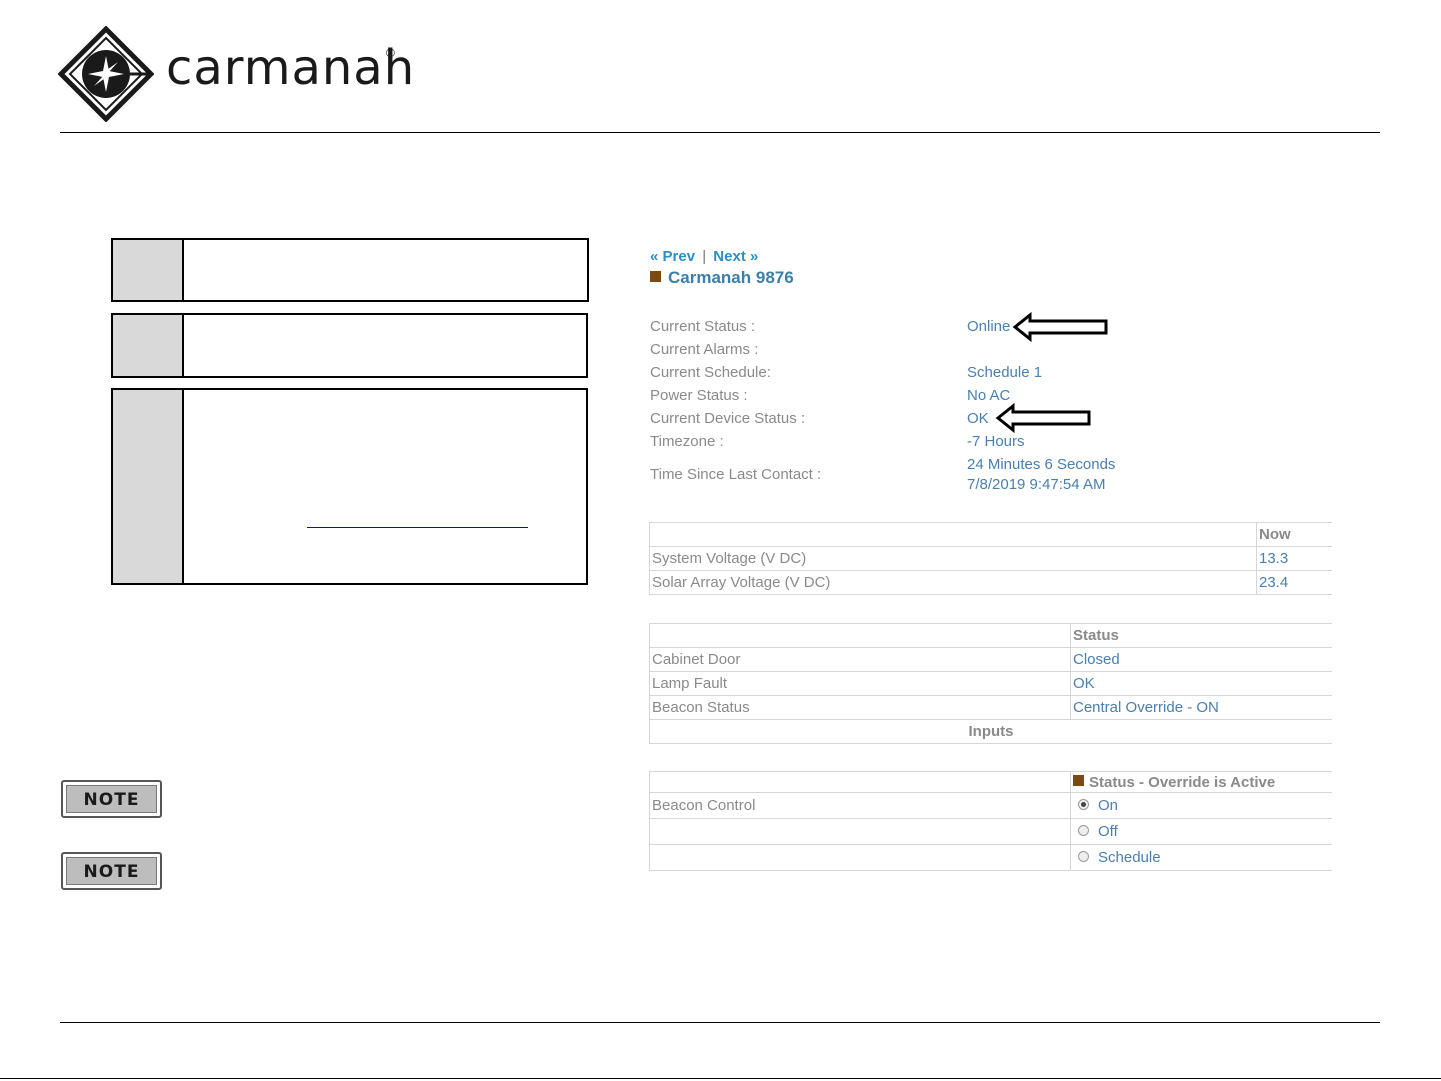 This screenshot has width=1441, height=1081. I want to click on power-status-value: No AC, so click(989, 395).